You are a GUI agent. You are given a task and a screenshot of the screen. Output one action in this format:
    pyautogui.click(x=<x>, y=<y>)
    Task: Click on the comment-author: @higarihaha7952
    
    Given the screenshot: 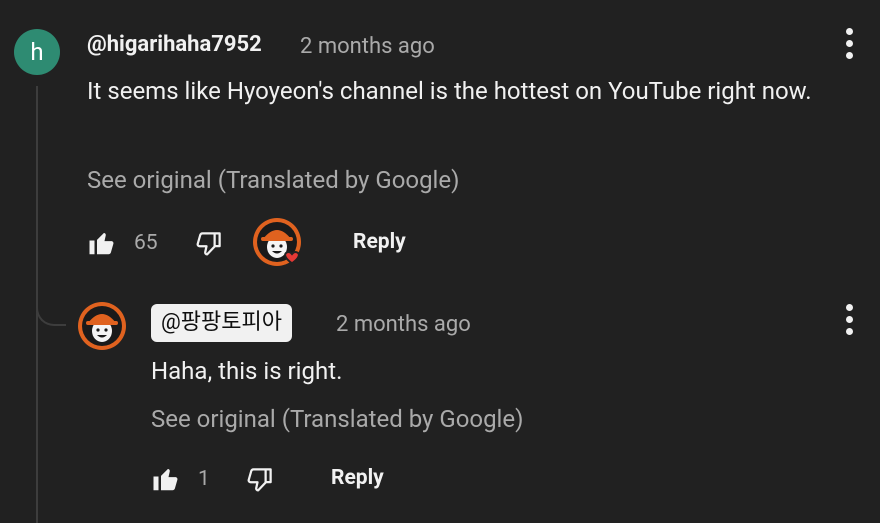 What is the action you would take?
    pyautogui.click(x=174, y=44)
    